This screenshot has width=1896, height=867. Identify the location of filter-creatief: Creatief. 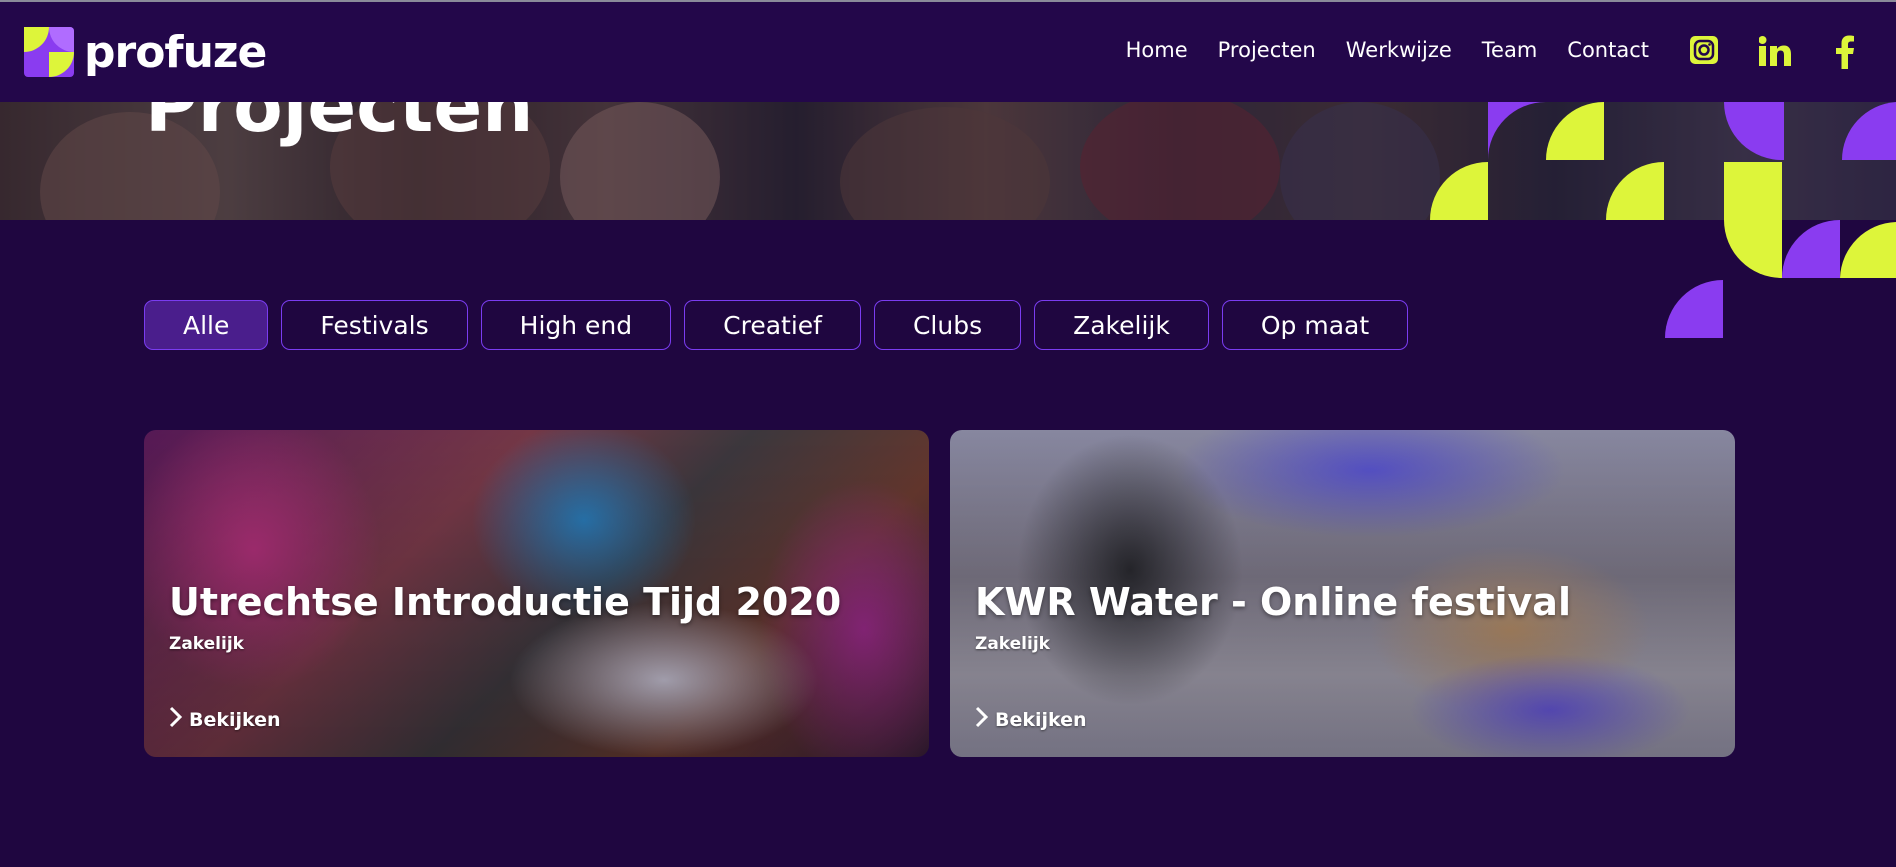
(772, 325).